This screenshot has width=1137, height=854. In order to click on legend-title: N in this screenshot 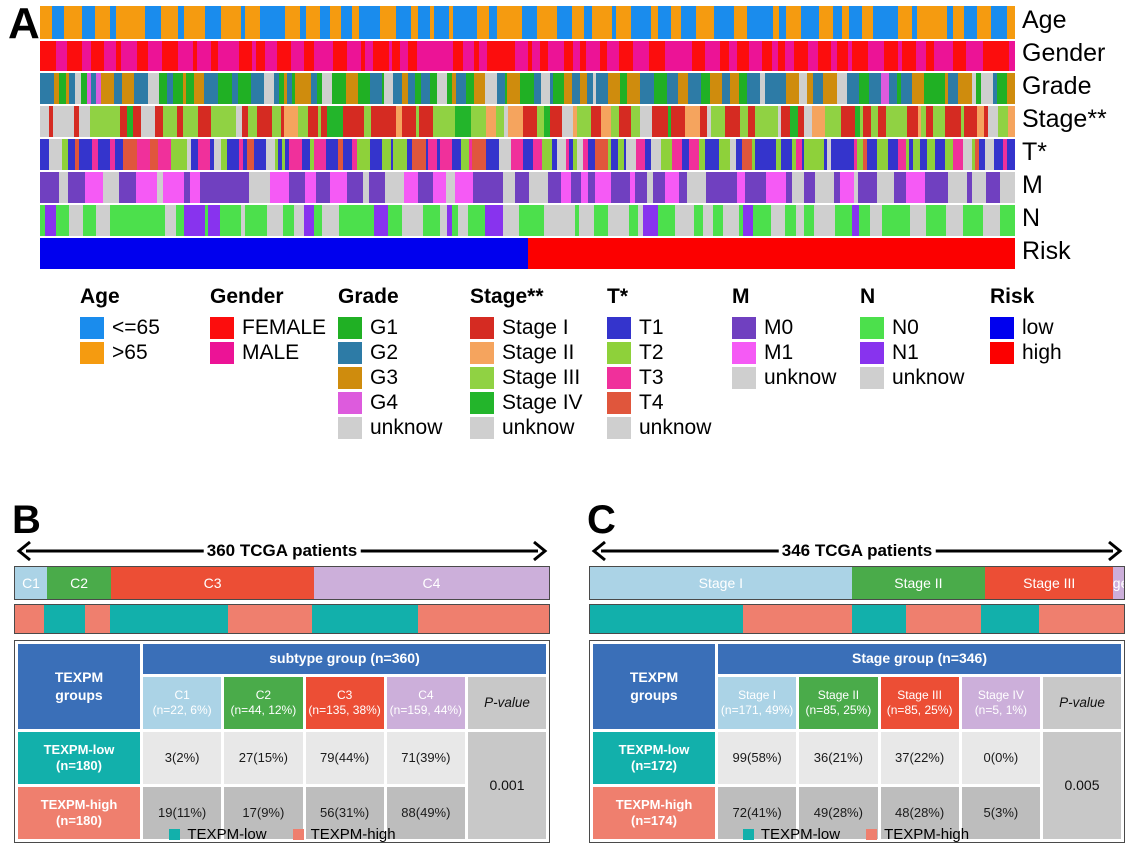, I will do `click(868, 296)`.